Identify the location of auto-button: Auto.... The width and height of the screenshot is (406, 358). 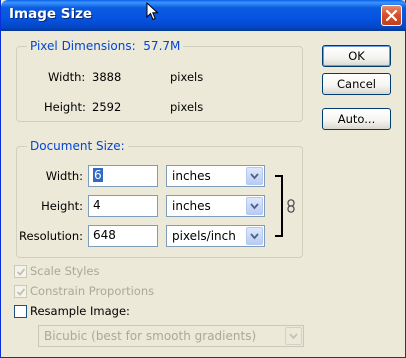
(356, 119).